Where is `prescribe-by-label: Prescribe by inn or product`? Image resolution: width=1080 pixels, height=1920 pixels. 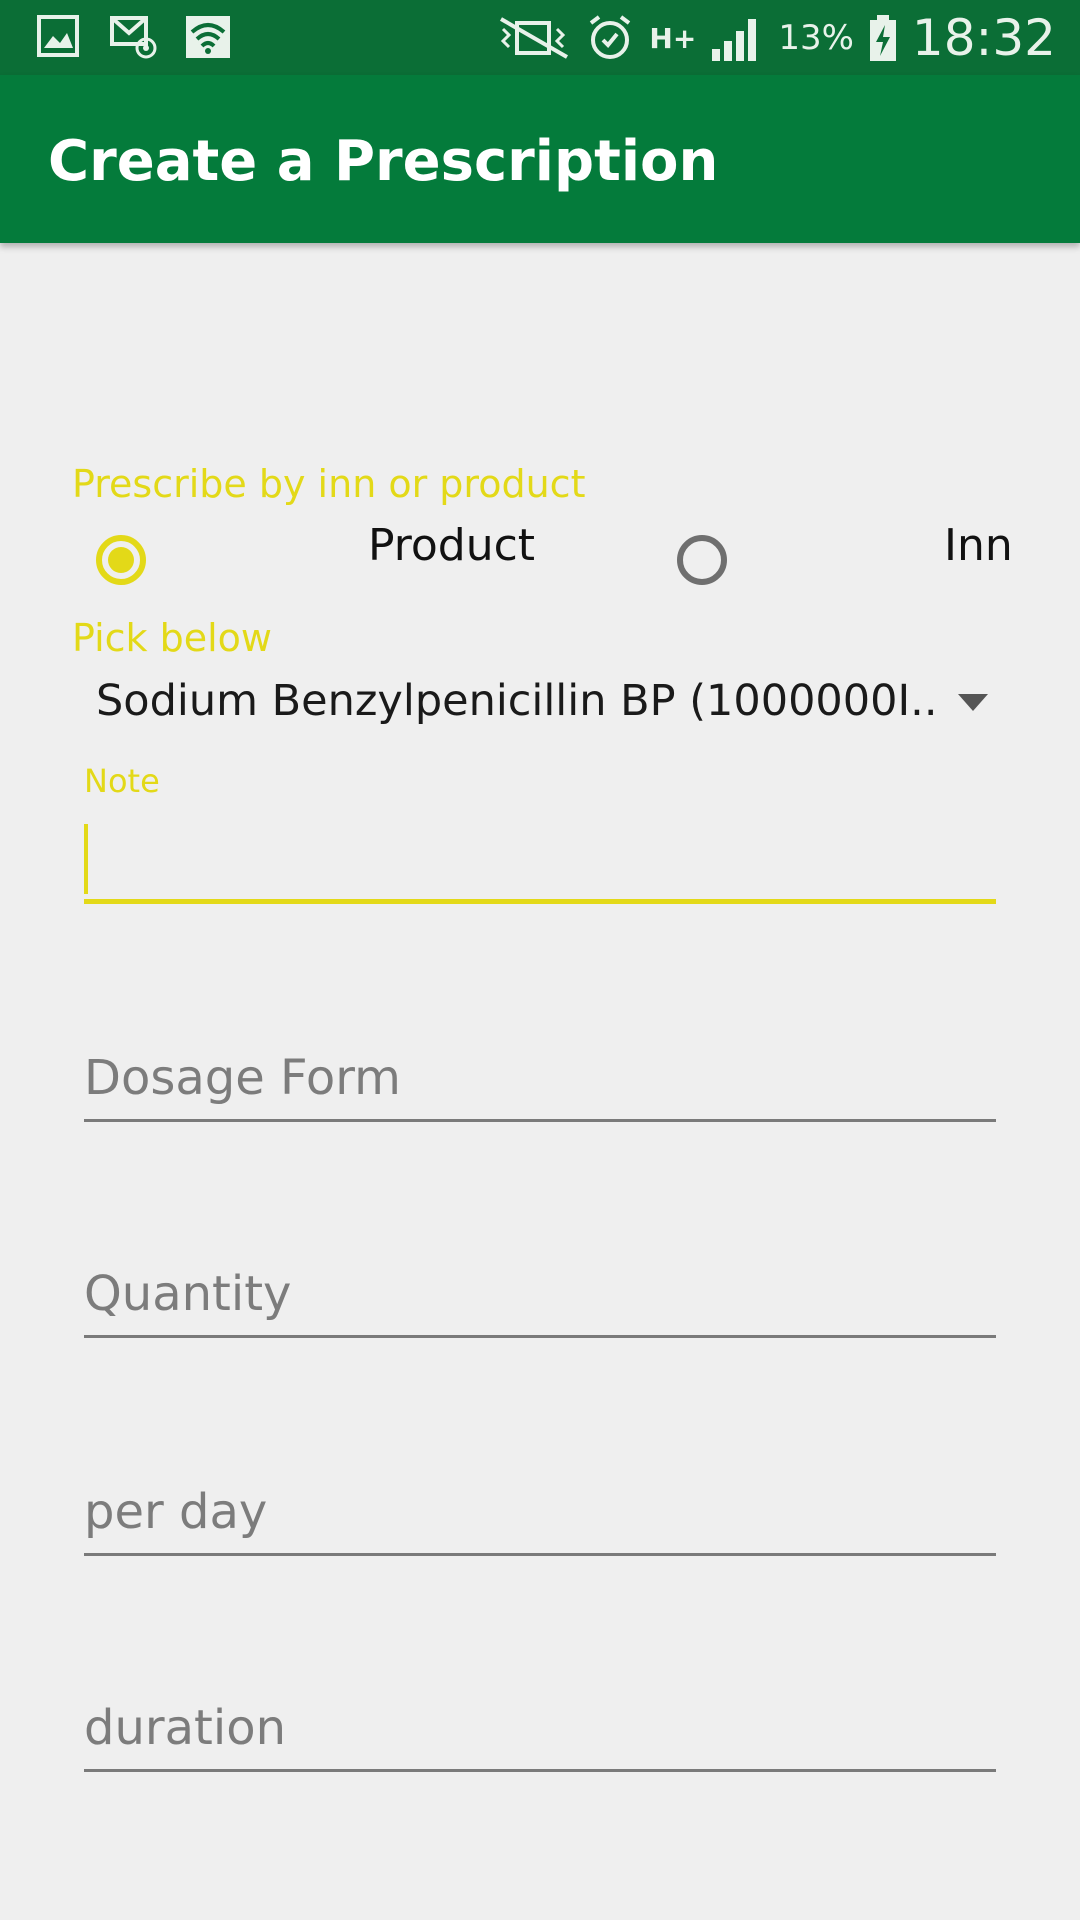
prescribe-by-label: Prescribe by inn or product is located at coordinates (329, 484).